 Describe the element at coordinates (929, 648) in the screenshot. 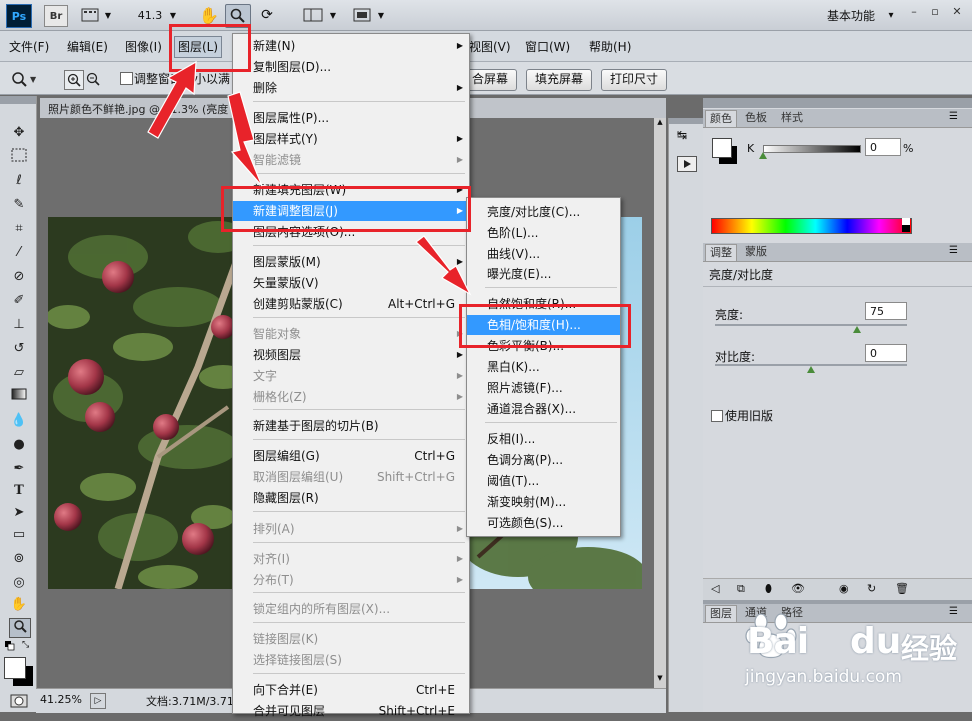

I see `watermark-jingyan: 经验` at that location.